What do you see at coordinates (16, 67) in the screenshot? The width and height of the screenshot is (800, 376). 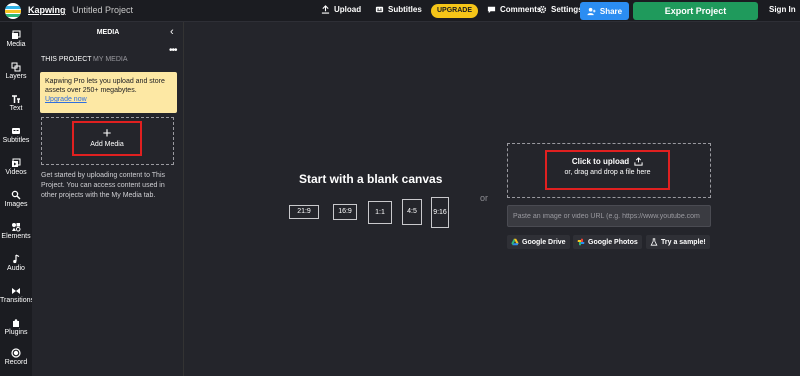 I see `layers-icon` at bounding box center [16, 67].